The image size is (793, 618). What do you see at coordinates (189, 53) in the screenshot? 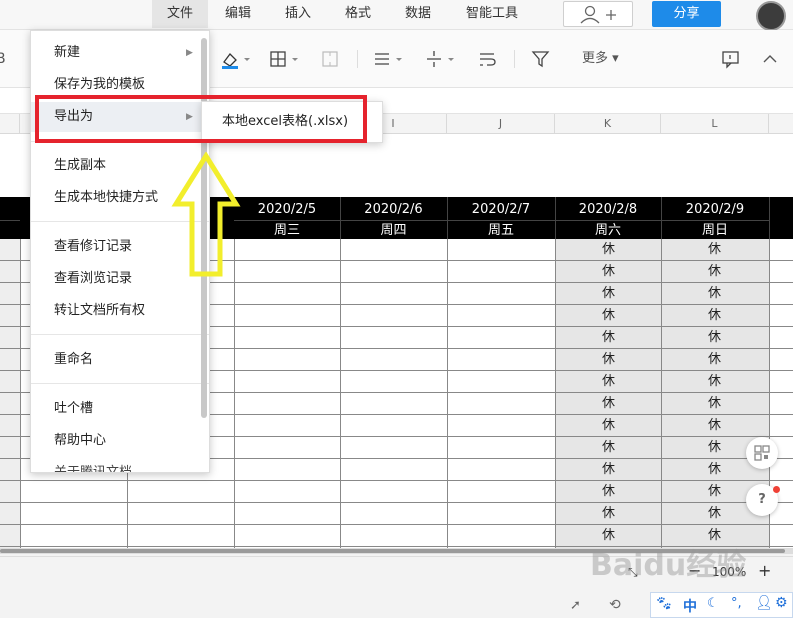
I see `submenu-arrow-icon: ▶` at bounding box center [189, 53].